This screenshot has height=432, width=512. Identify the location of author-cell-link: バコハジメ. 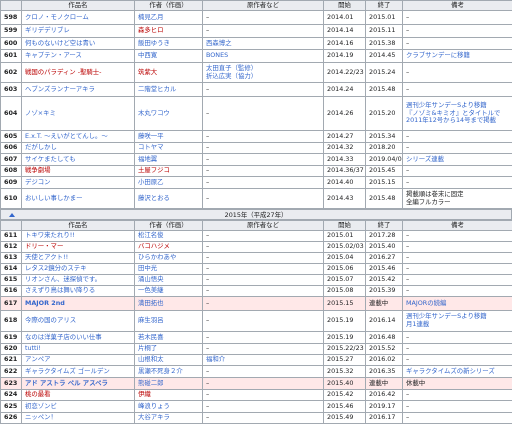
(154, 247).